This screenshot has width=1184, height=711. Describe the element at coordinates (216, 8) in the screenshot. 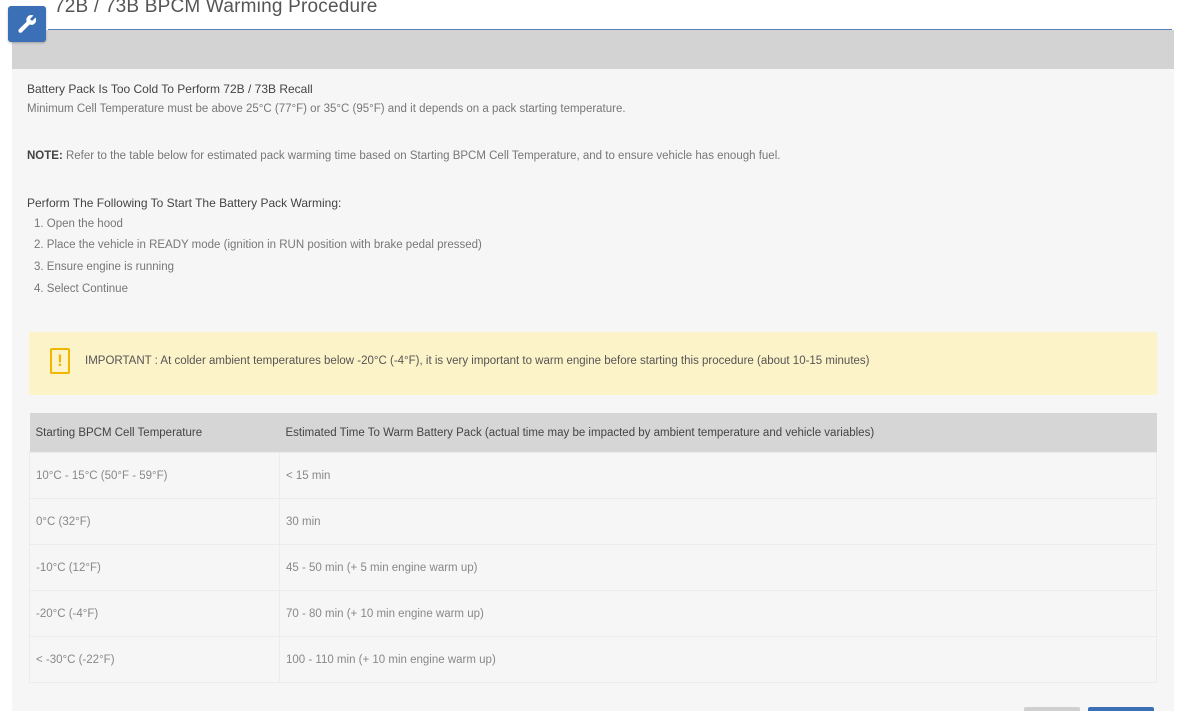

I see `window-title: 72B / 73B BPCM Warming Procedure` at that location.